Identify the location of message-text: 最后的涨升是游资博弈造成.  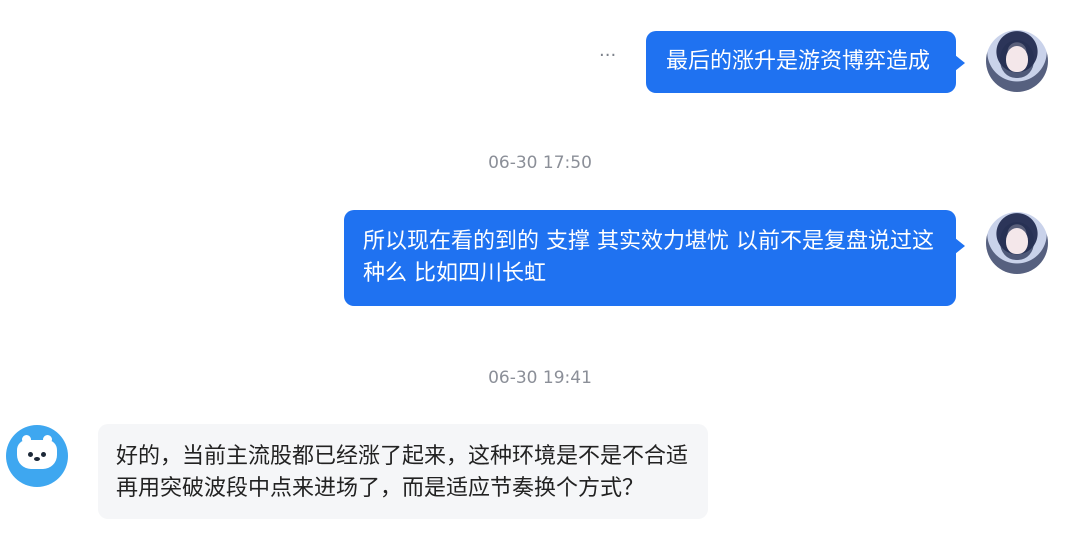
(798, 61).